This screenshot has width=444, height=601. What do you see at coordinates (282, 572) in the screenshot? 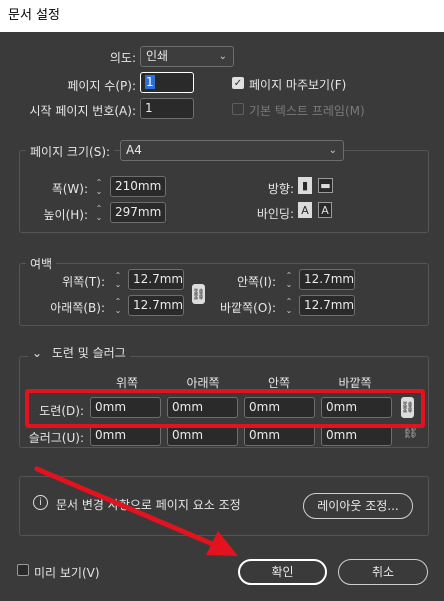
I see `ok-button: 확인` at bounding box center [282, 572].